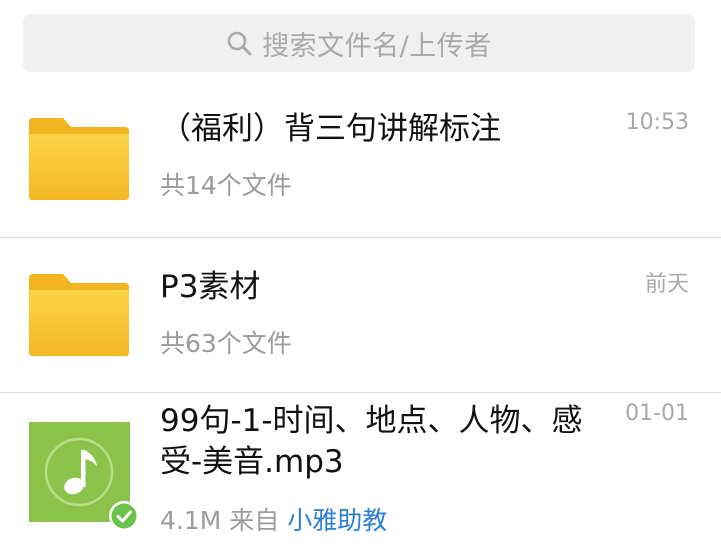  What do you see at coordinates (657, 122) in the screenshot?
I see `file-time: 10:53` at bounding box center [657, 122].